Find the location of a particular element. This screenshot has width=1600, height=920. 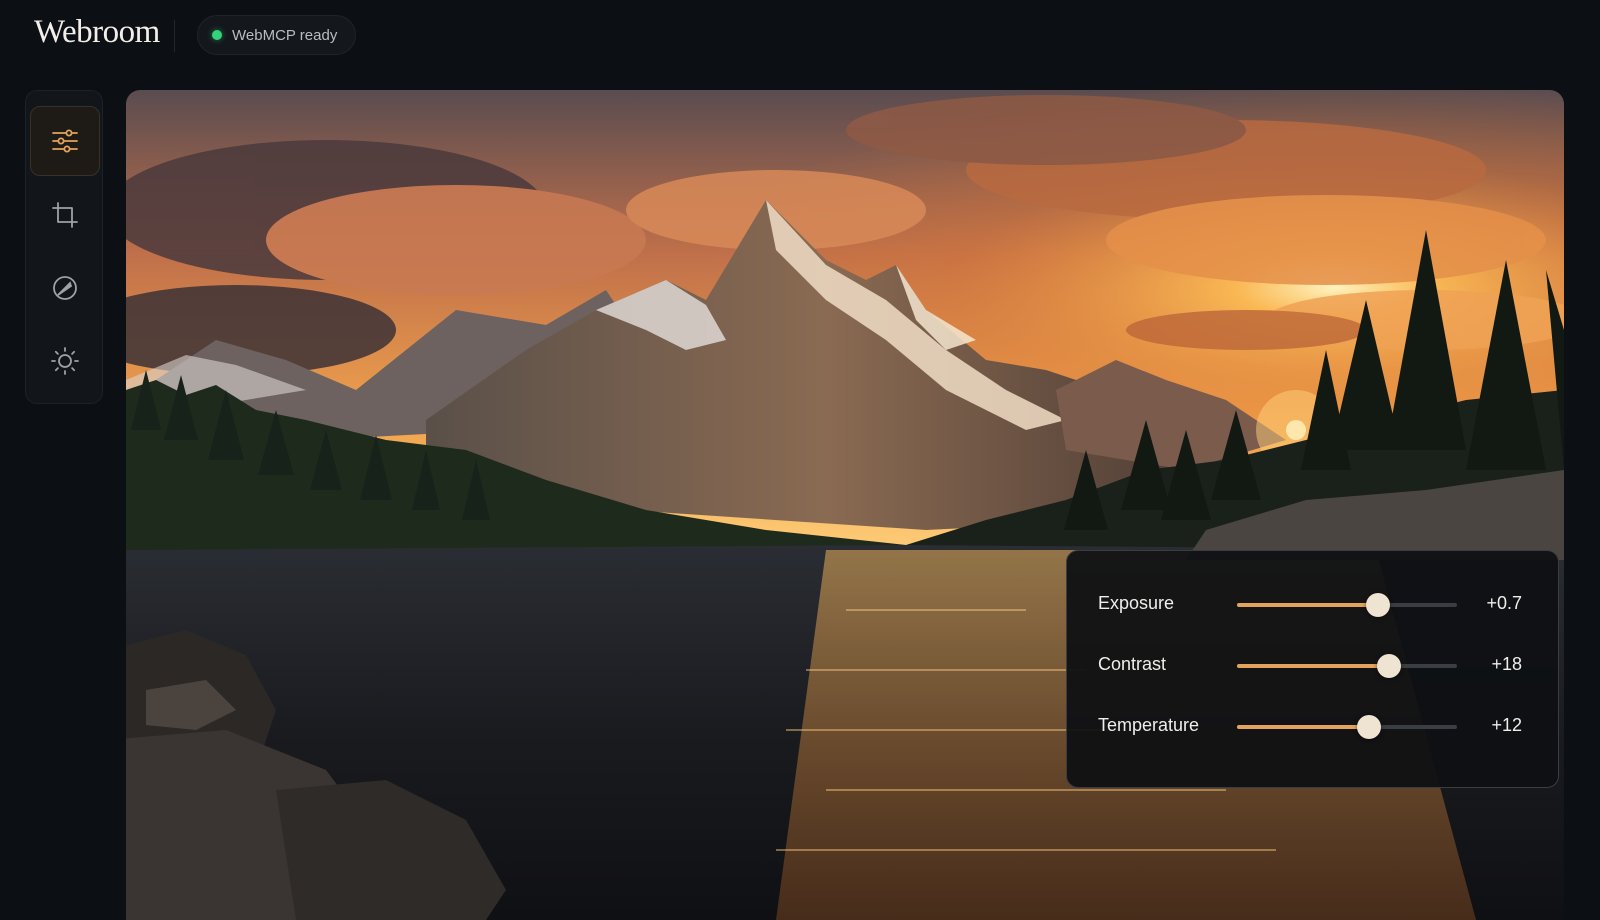

tool-light-button is located at coordinates (65, 361).